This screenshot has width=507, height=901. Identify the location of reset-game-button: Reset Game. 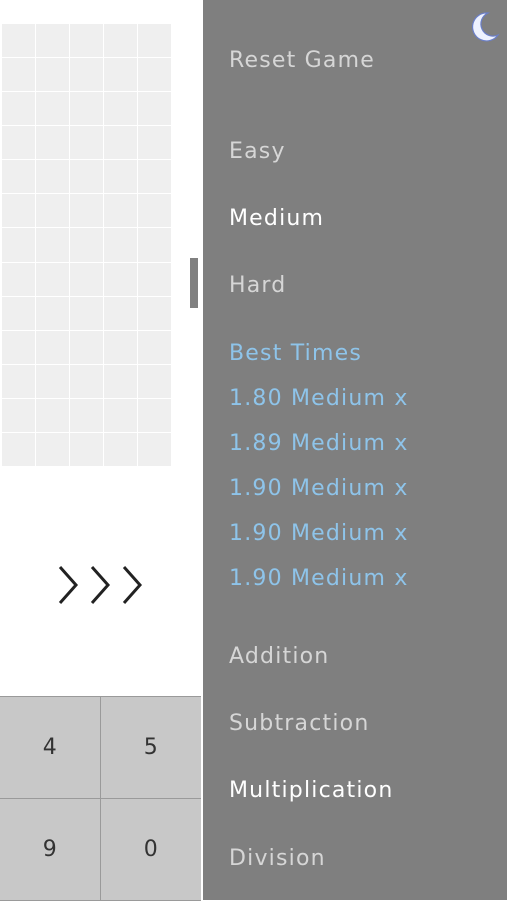
(302, 60).